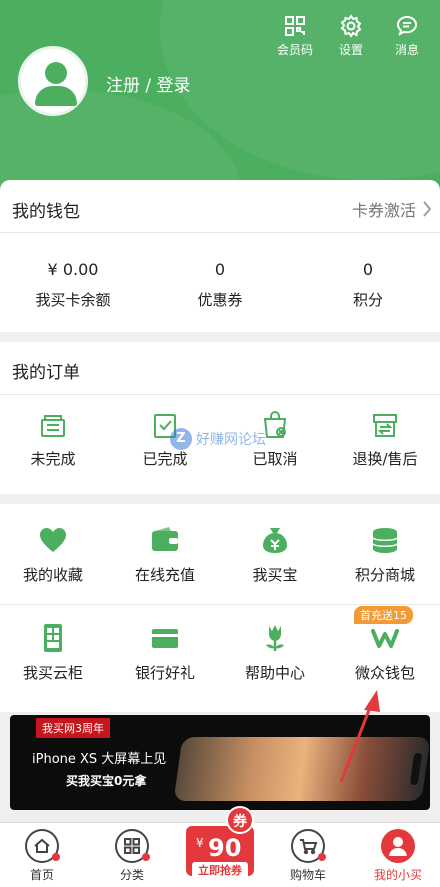 This screenshot has height=887, width=440. I want to click on messages-button: 消息, so click(407, 36).